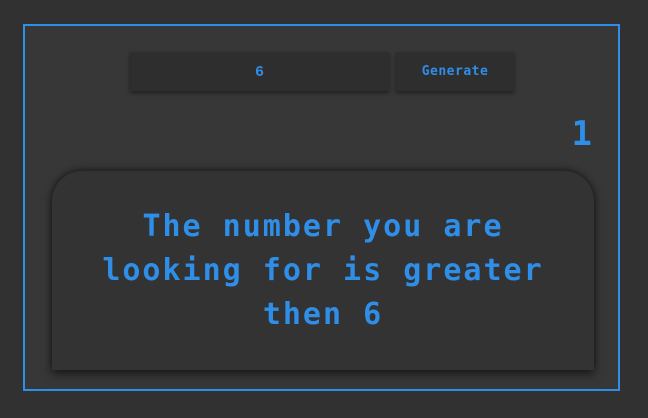 Image resolution: width=648 pixels, height=418 pixels. Describe the element at coordinates (259, 71) in the screenshot. I see `guess-input` at that location.